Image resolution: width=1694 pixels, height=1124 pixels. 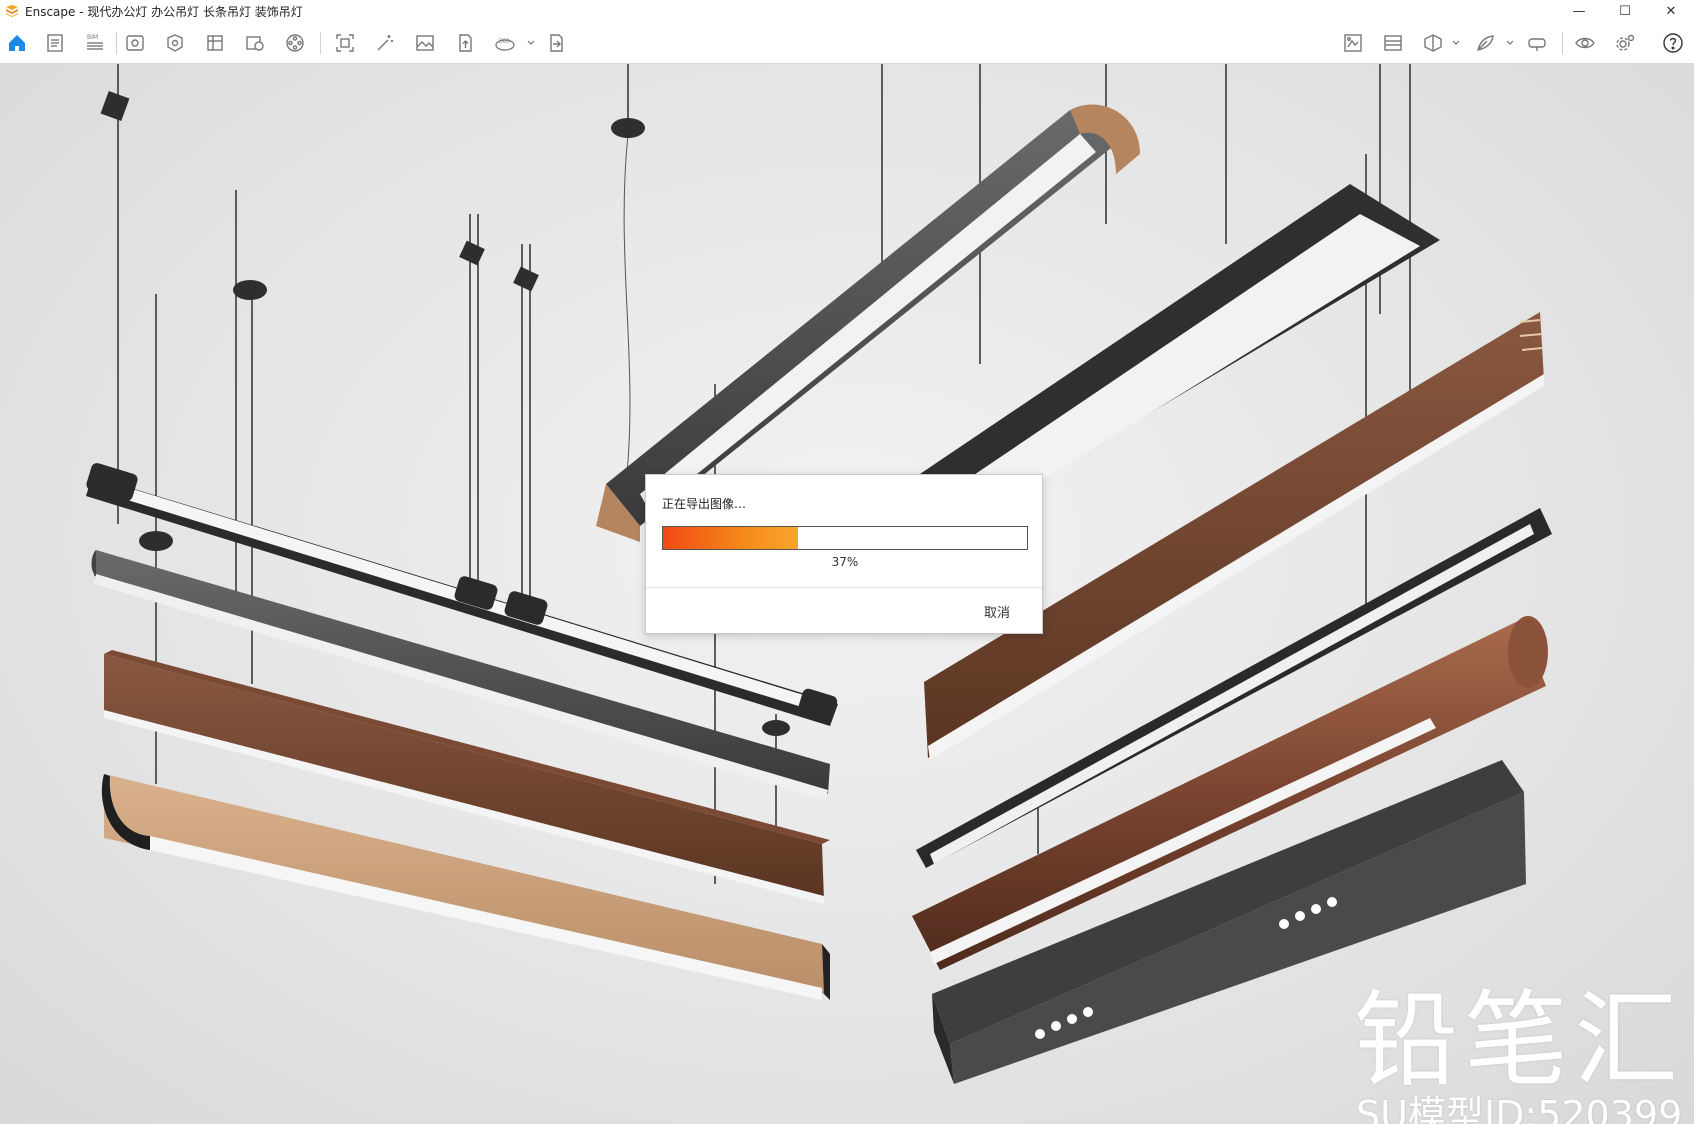 I want to click on capture-icon, so click(x=175, y=43).